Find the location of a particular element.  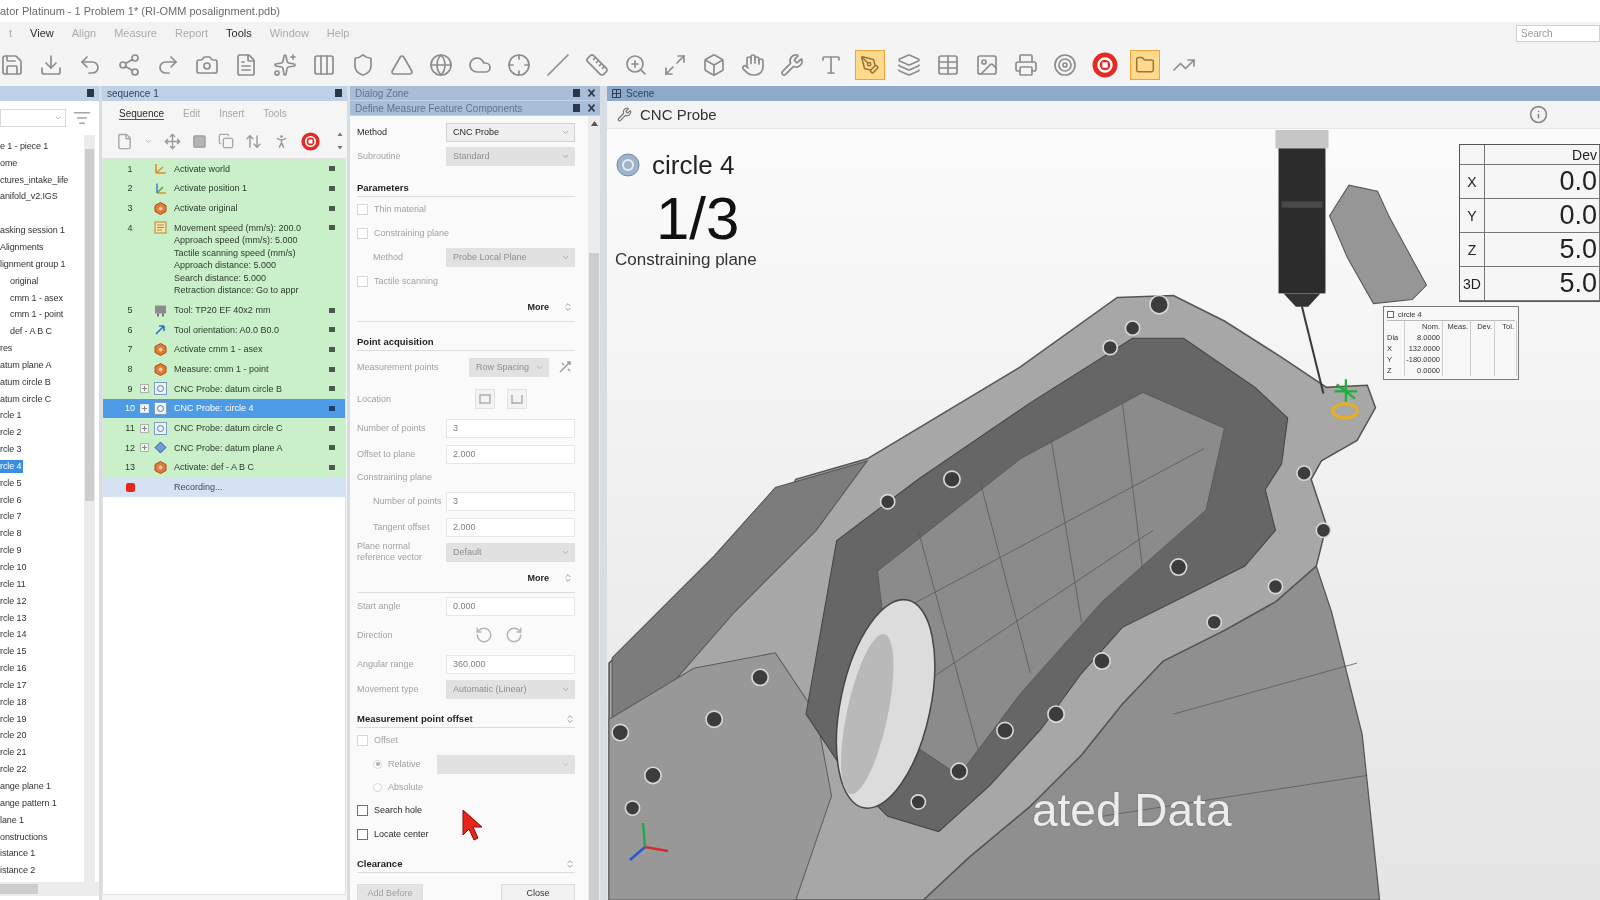

sequence-step: 7 Activate cmm 1 - asex is located at coordinates (224, 349).